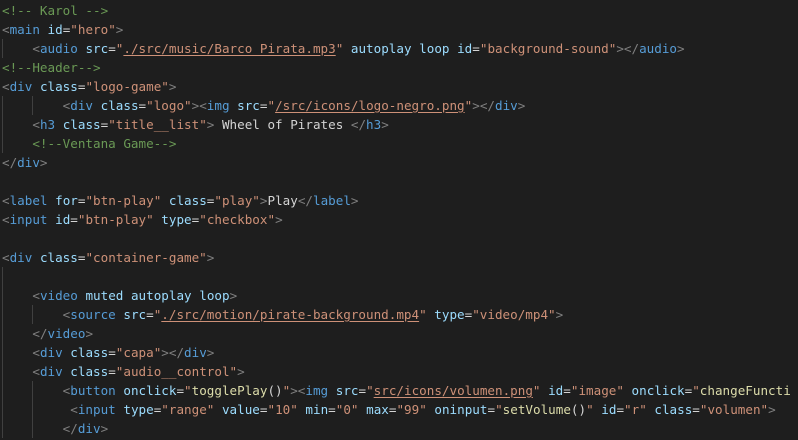  Describe the element at coordinates (237, 219) in the screenshot. I see `code-string: "checkbox"` at that location.